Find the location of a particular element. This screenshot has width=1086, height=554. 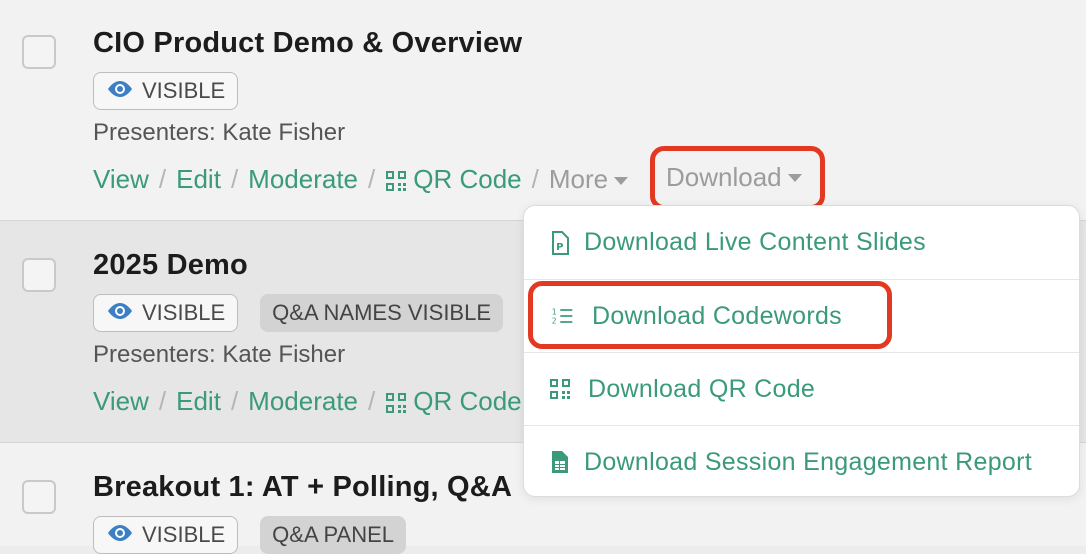

caret-down-icon is located at coordinates (621, 181).